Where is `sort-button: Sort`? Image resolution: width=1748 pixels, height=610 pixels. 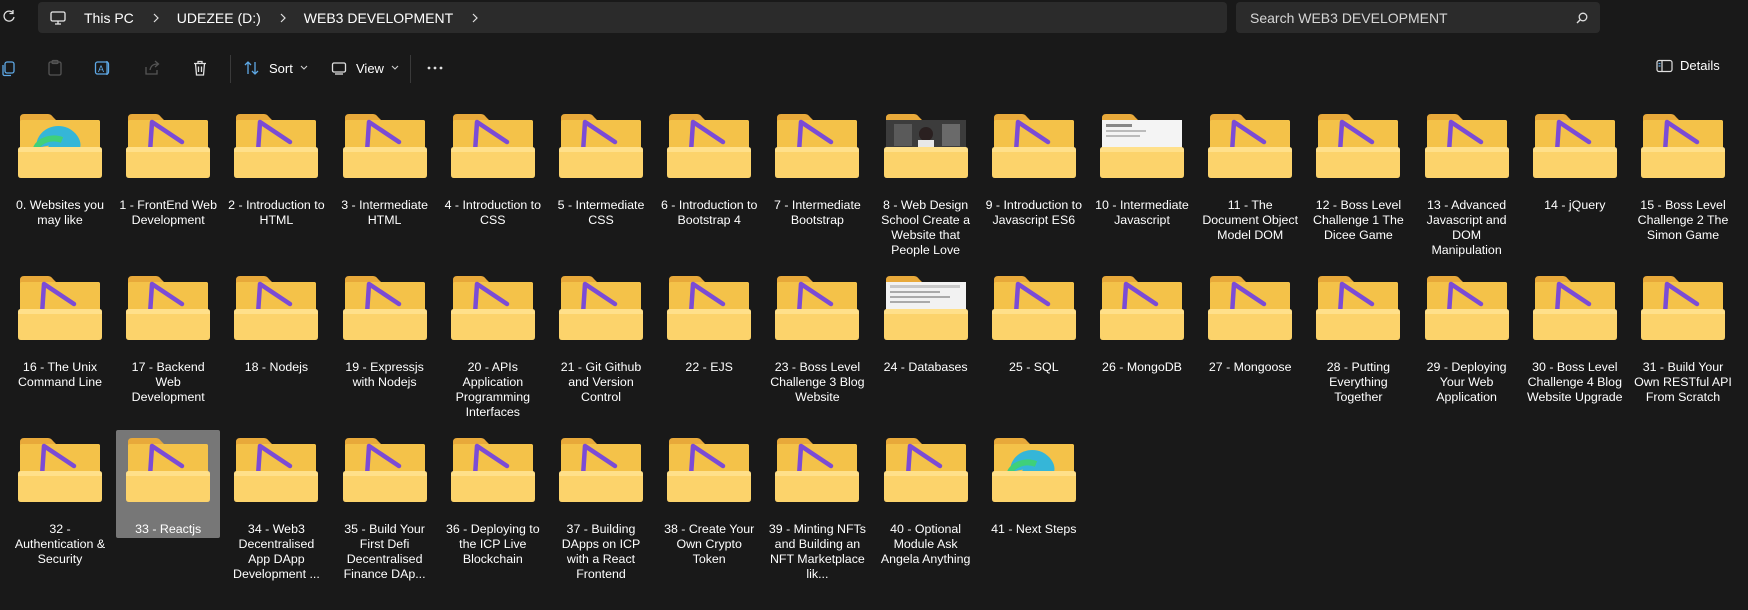
sort-button: Sort is located at coordinates (276, 68).